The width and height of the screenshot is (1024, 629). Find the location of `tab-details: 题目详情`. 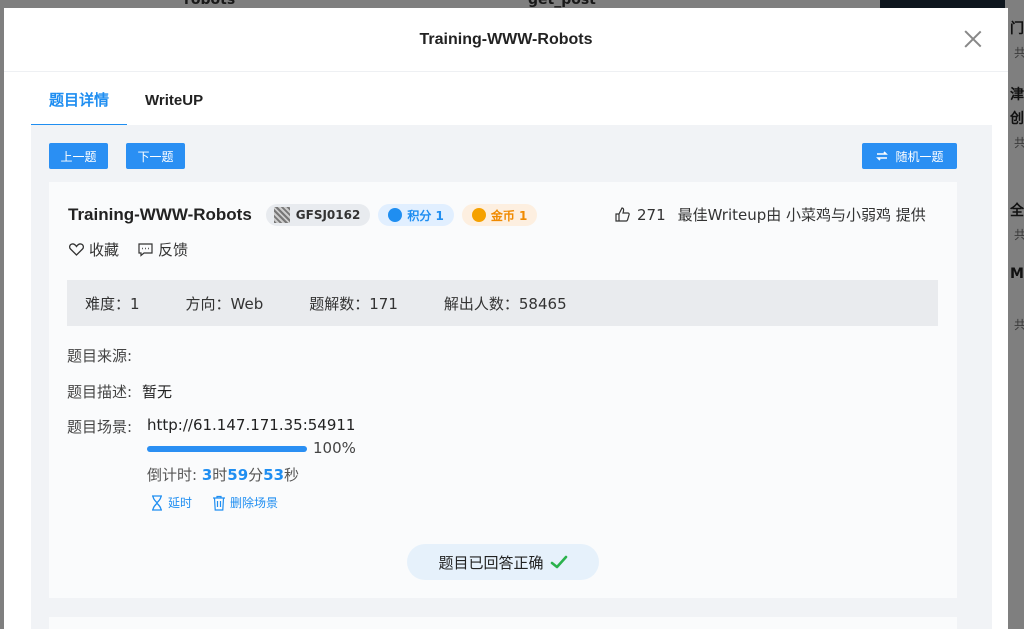

tab-details: 题目详情 is located at coordinates (79, 99).